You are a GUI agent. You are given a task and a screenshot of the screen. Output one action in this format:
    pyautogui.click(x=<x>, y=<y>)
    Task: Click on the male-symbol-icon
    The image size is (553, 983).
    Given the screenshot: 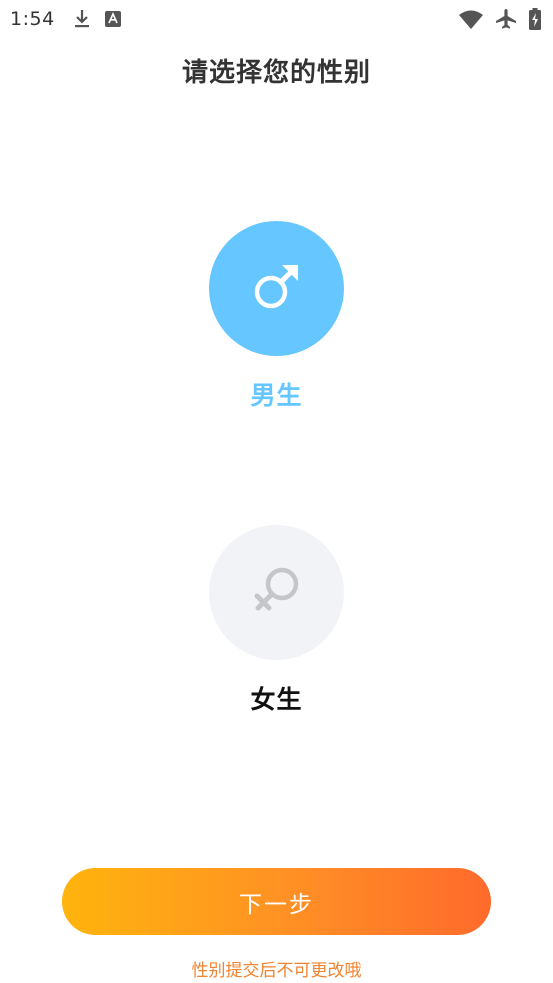 What is the action you would take?
    pyautogui.click(x=277, y=289)
    